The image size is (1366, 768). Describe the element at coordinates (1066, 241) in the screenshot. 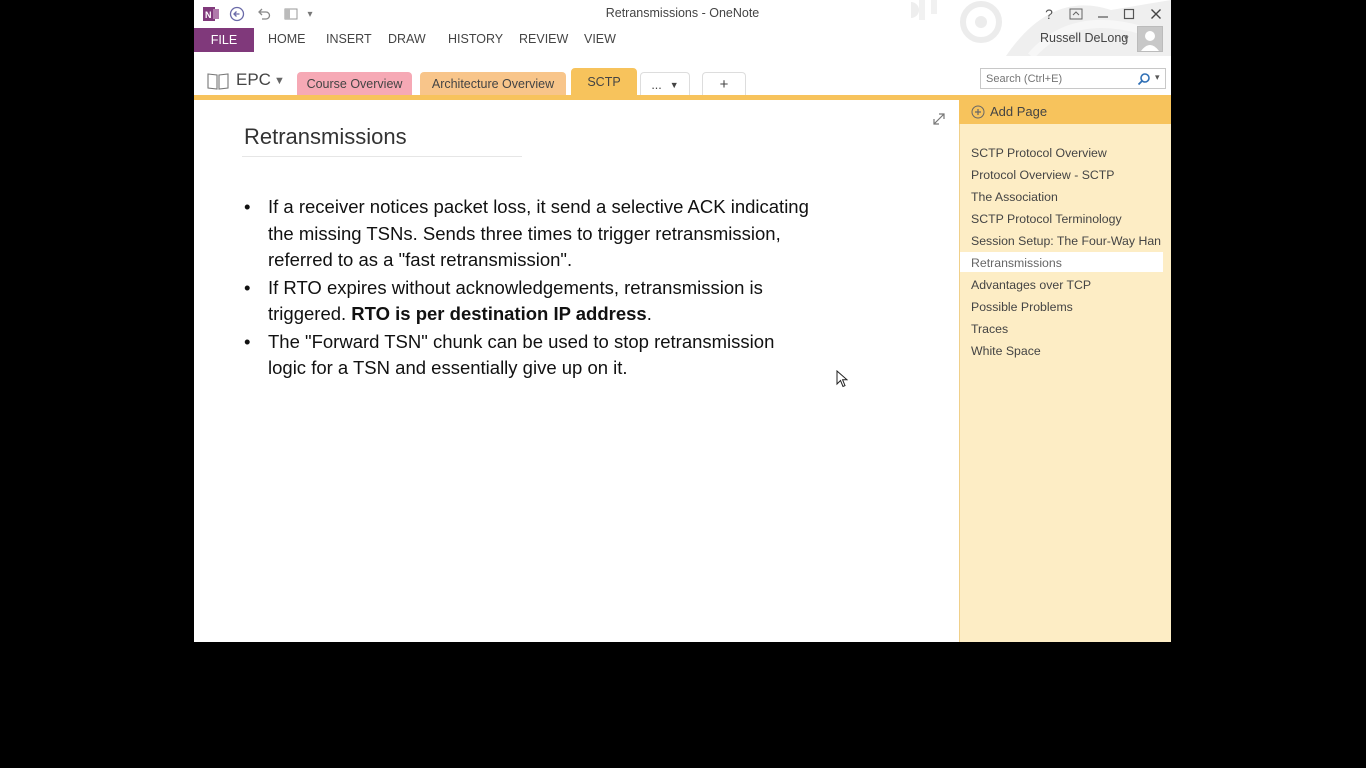

I see `page-item: Session Setup: The Four-Way Han` at that location.